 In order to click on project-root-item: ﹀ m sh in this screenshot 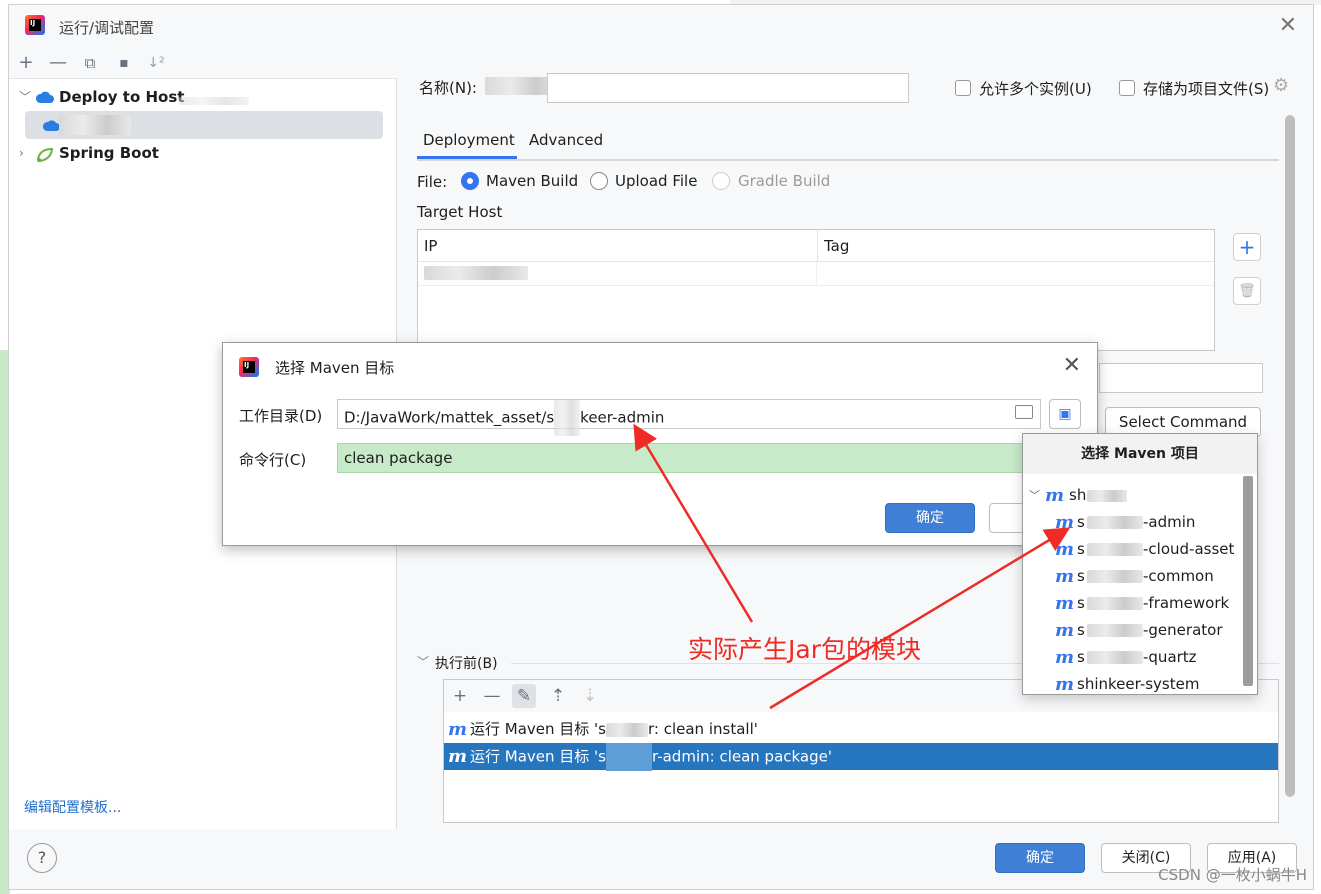, I will do `click(1133, 495)`.